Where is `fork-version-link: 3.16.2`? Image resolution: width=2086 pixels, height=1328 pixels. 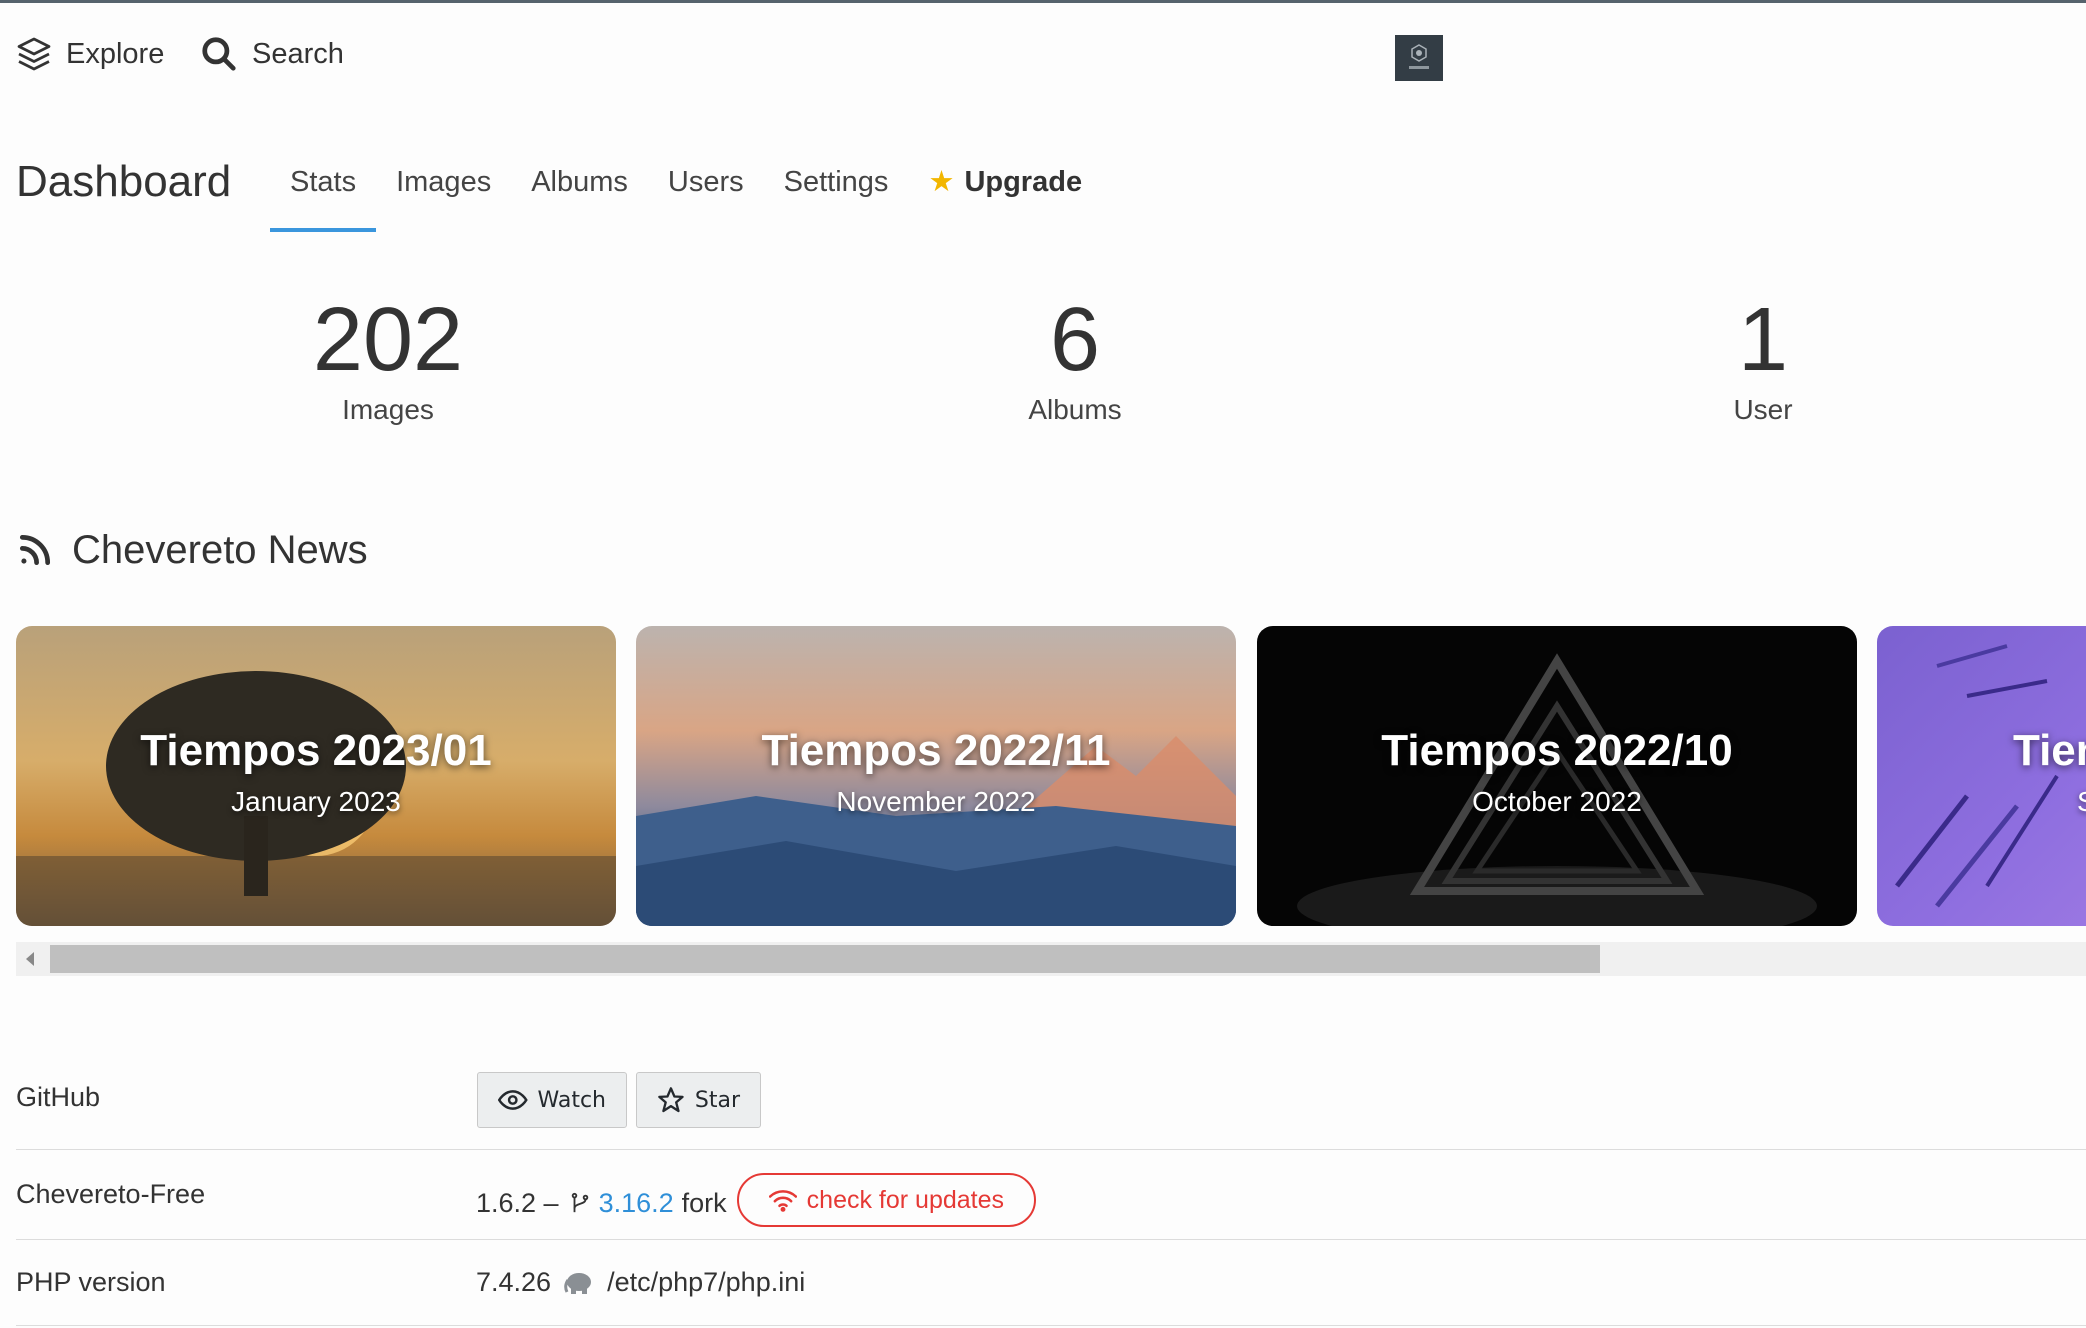
fork-version-link: 3.16.2 is located at coordinates (636, 1203).